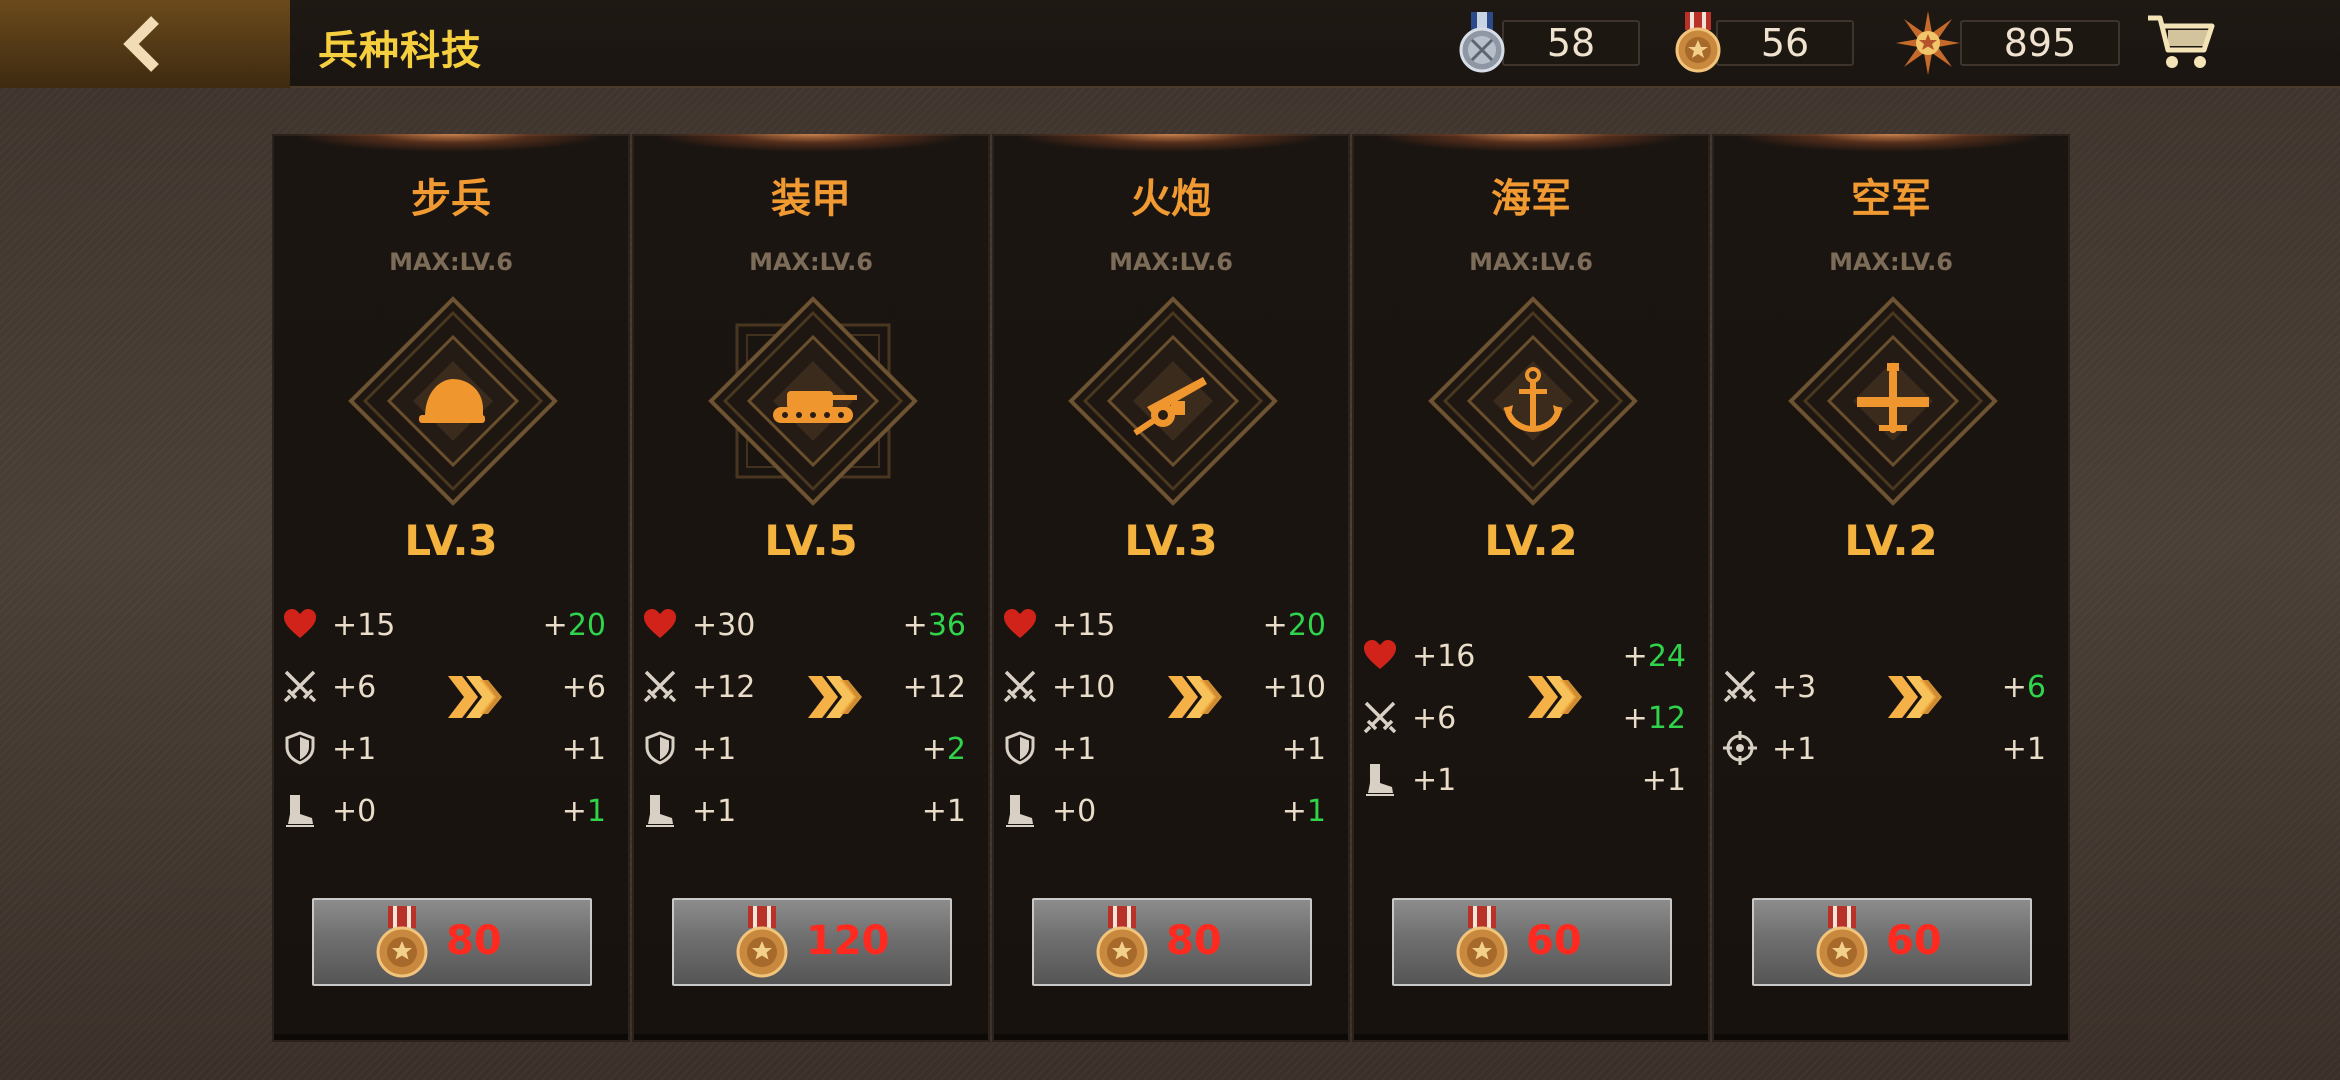  I want to click on page-title: 兵种科技, so click(400, 51).